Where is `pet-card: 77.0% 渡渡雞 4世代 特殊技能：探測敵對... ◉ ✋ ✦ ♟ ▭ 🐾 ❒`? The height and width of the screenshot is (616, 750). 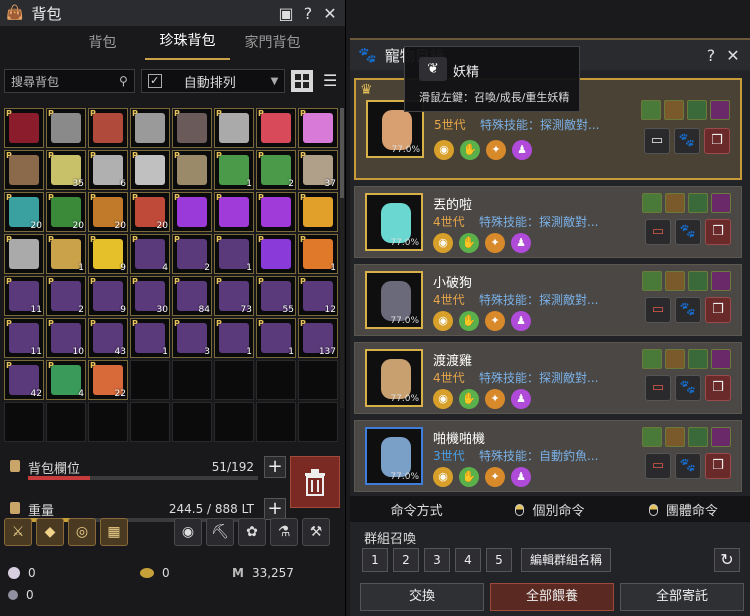 pet-card: 77.0% 渡渡雞 4世代 特殊技能：探測敵對... ◉ ✋ ✦ ♟ ▭ 🐾 ❒ is located at coordinates (548, 378).